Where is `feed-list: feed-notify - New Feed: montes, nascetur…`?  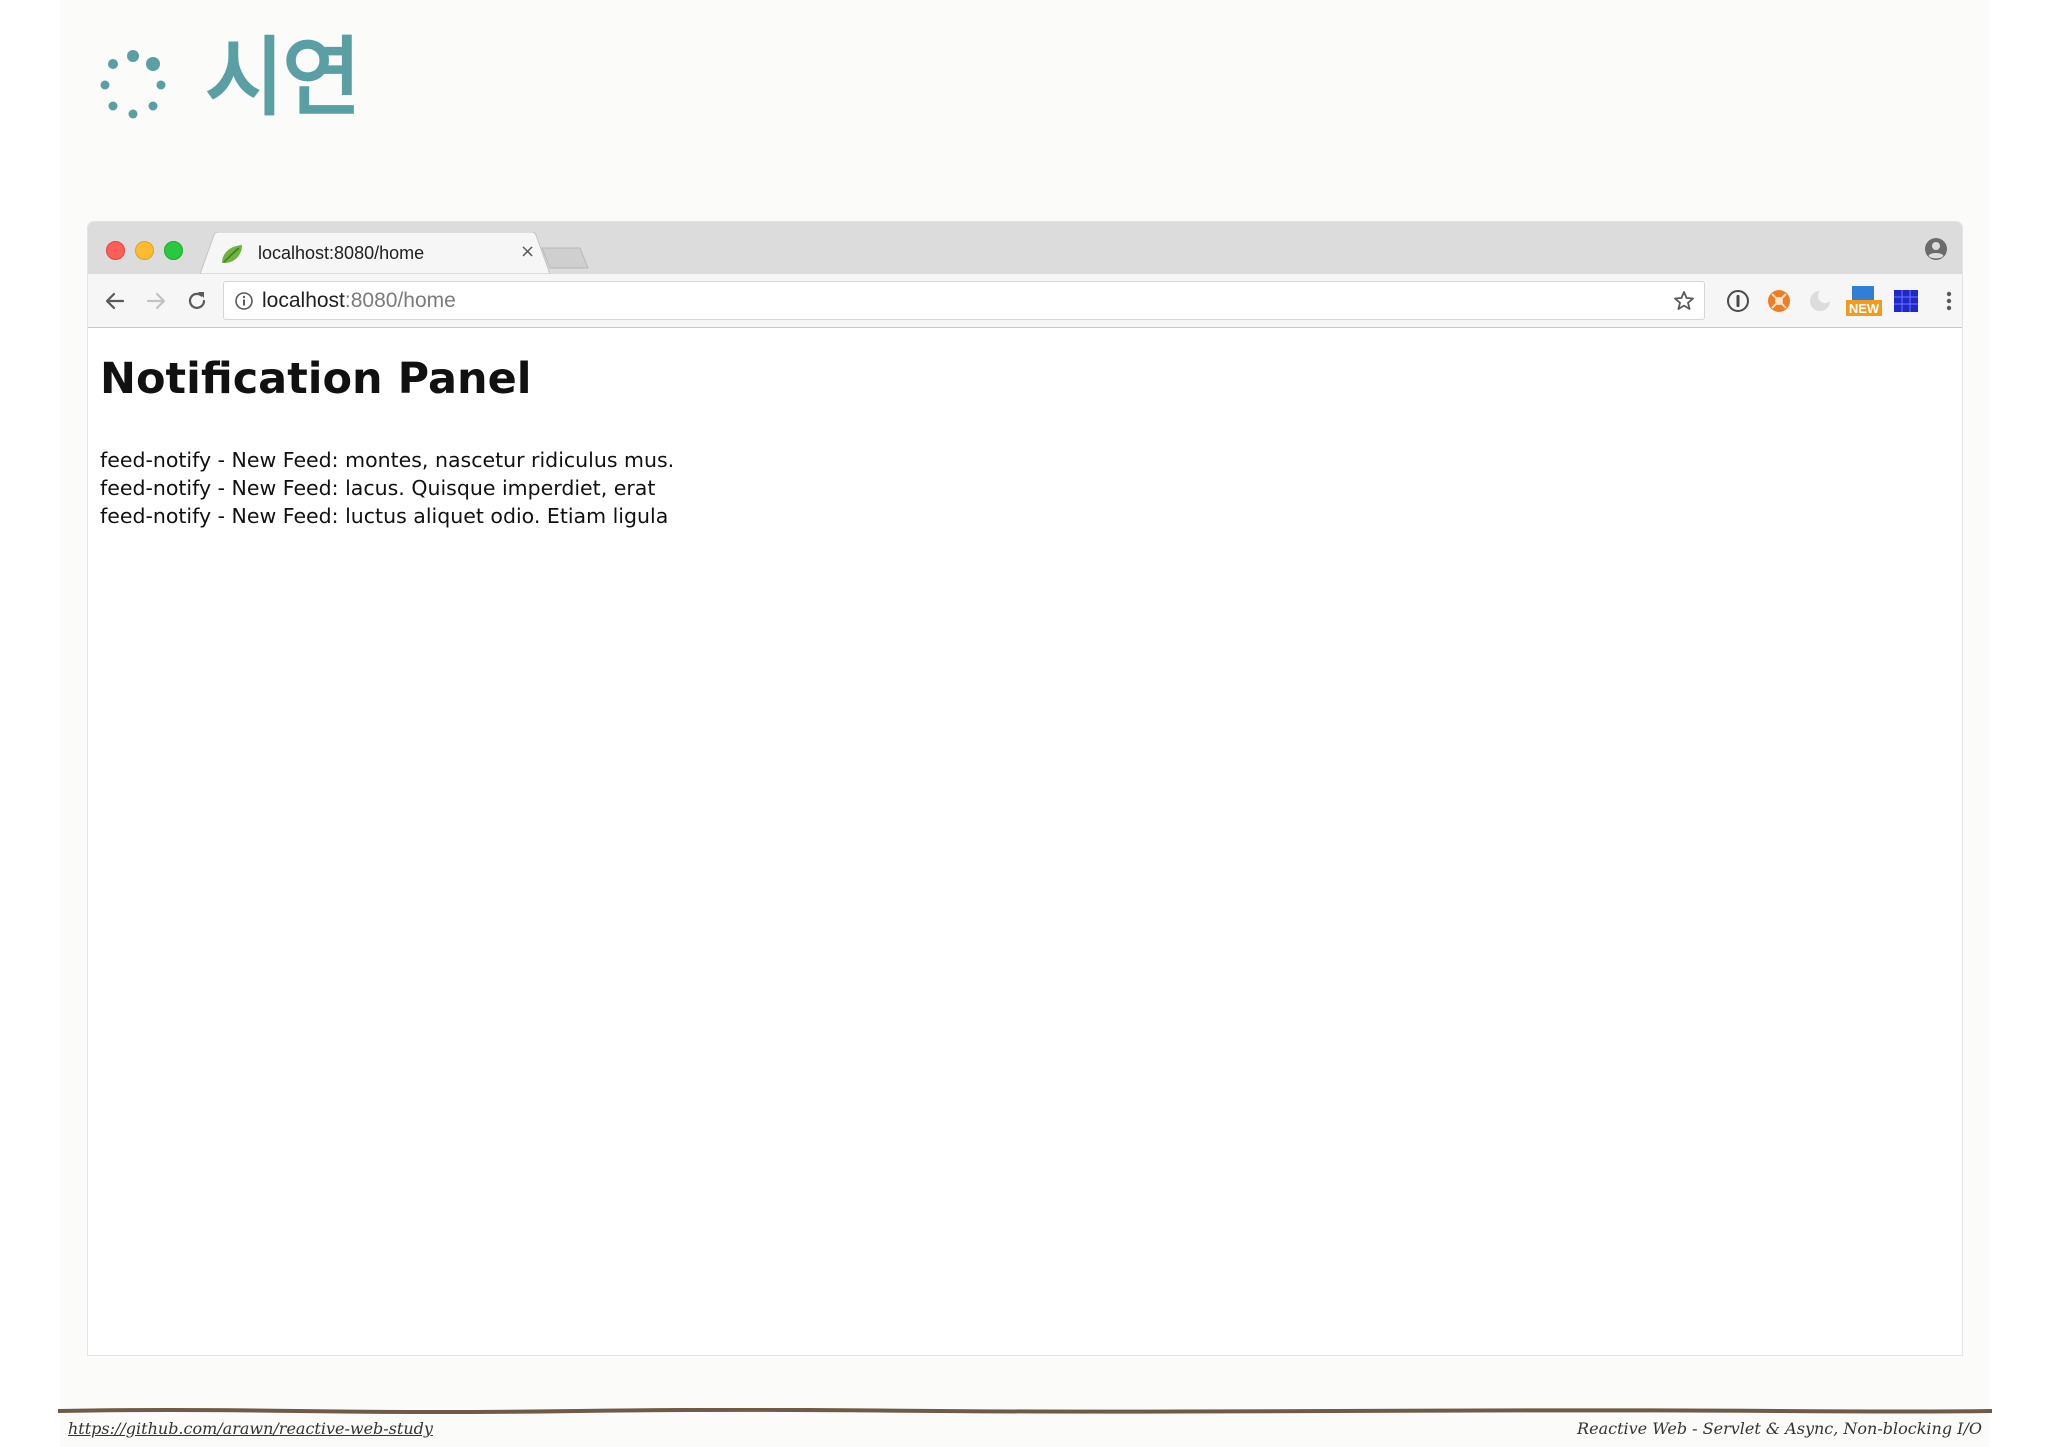
feed-list: feed-notify - New Feed: montes, nascetur… is located at coordinates (387, 488).